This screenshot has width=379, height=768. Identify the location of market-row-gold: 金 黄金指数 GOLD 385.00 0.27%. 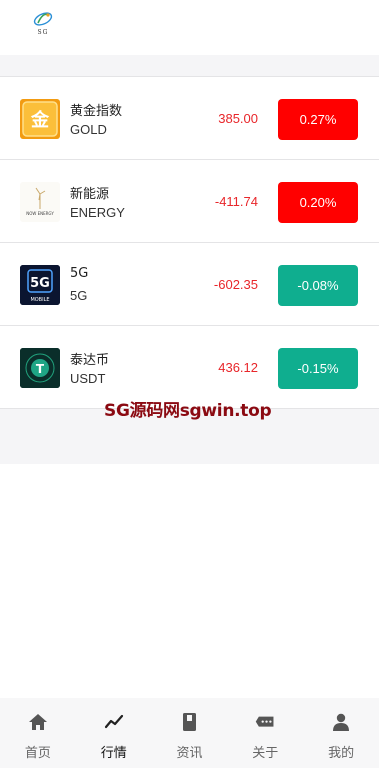
(189, 118).